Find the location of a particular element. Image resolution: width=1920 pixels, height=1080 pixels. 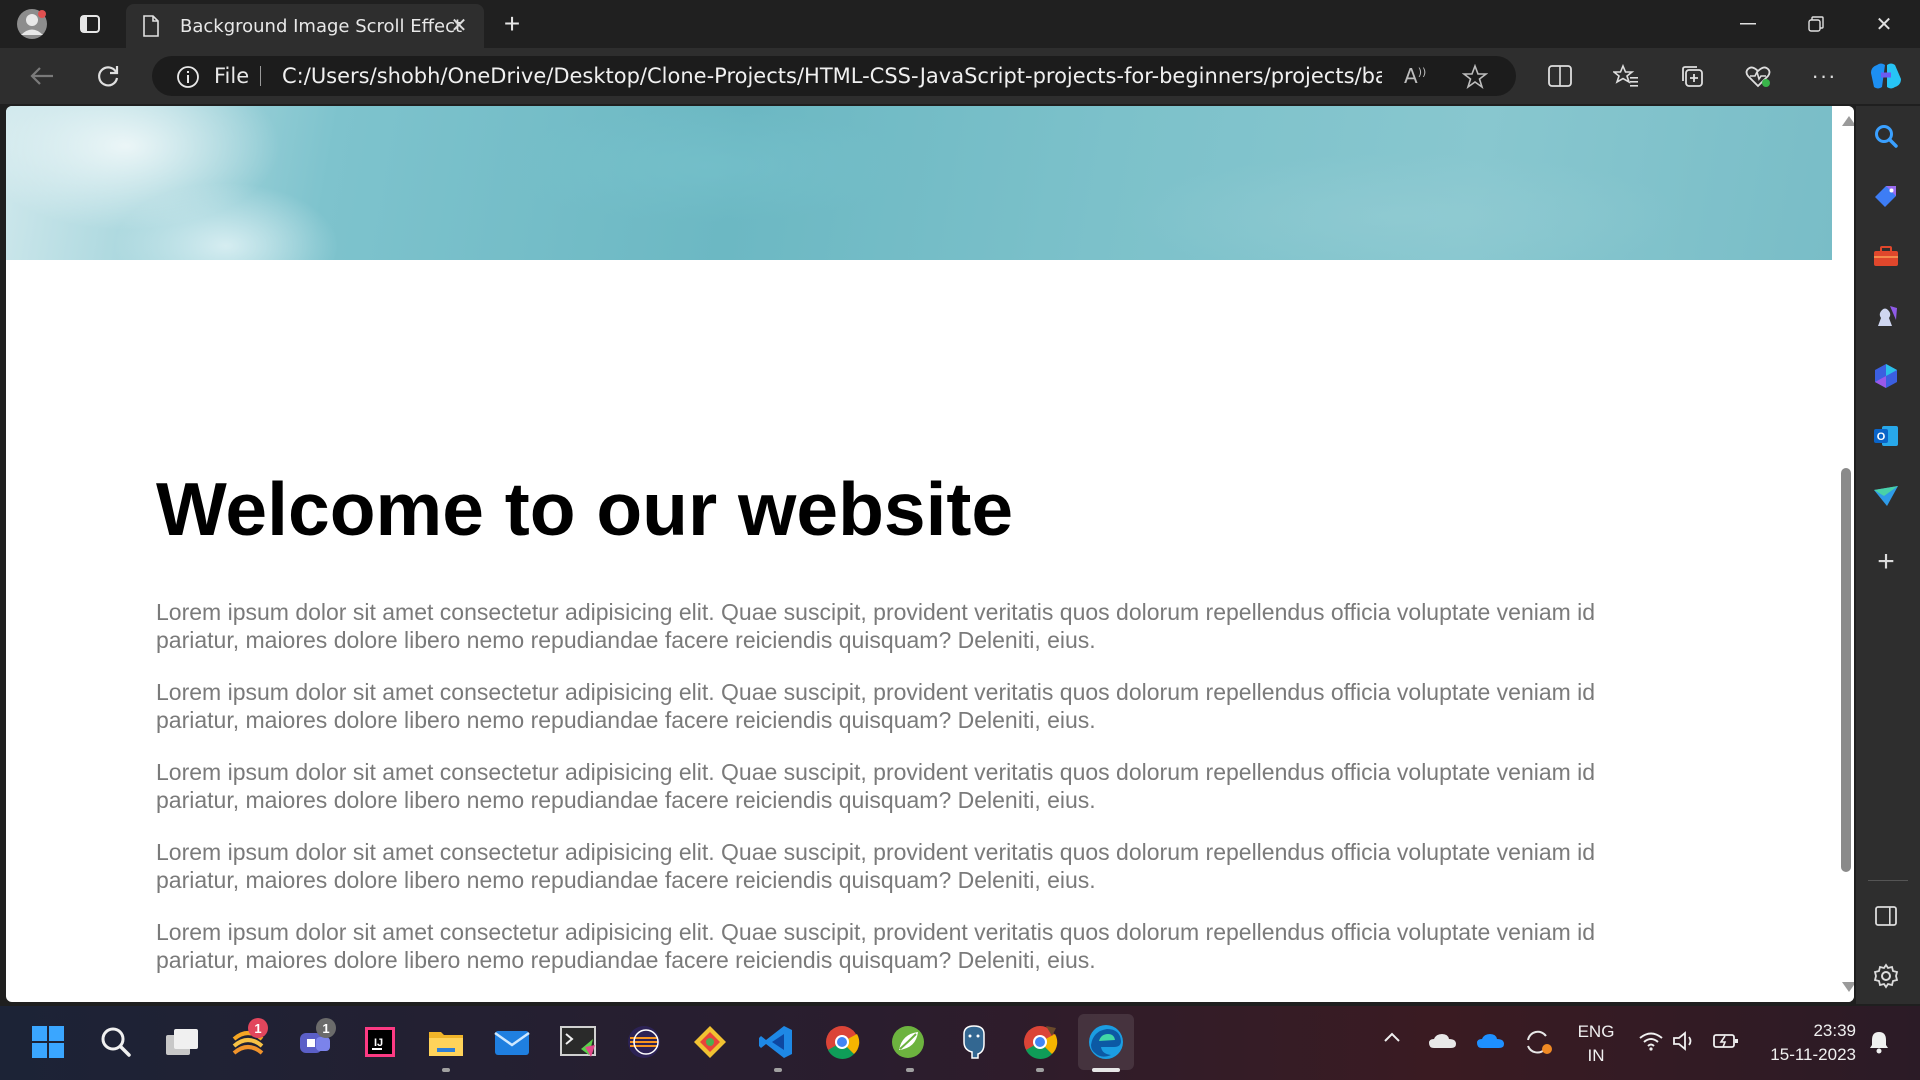

close-window-icon: ✕ is located at coordinates (1884, 24).